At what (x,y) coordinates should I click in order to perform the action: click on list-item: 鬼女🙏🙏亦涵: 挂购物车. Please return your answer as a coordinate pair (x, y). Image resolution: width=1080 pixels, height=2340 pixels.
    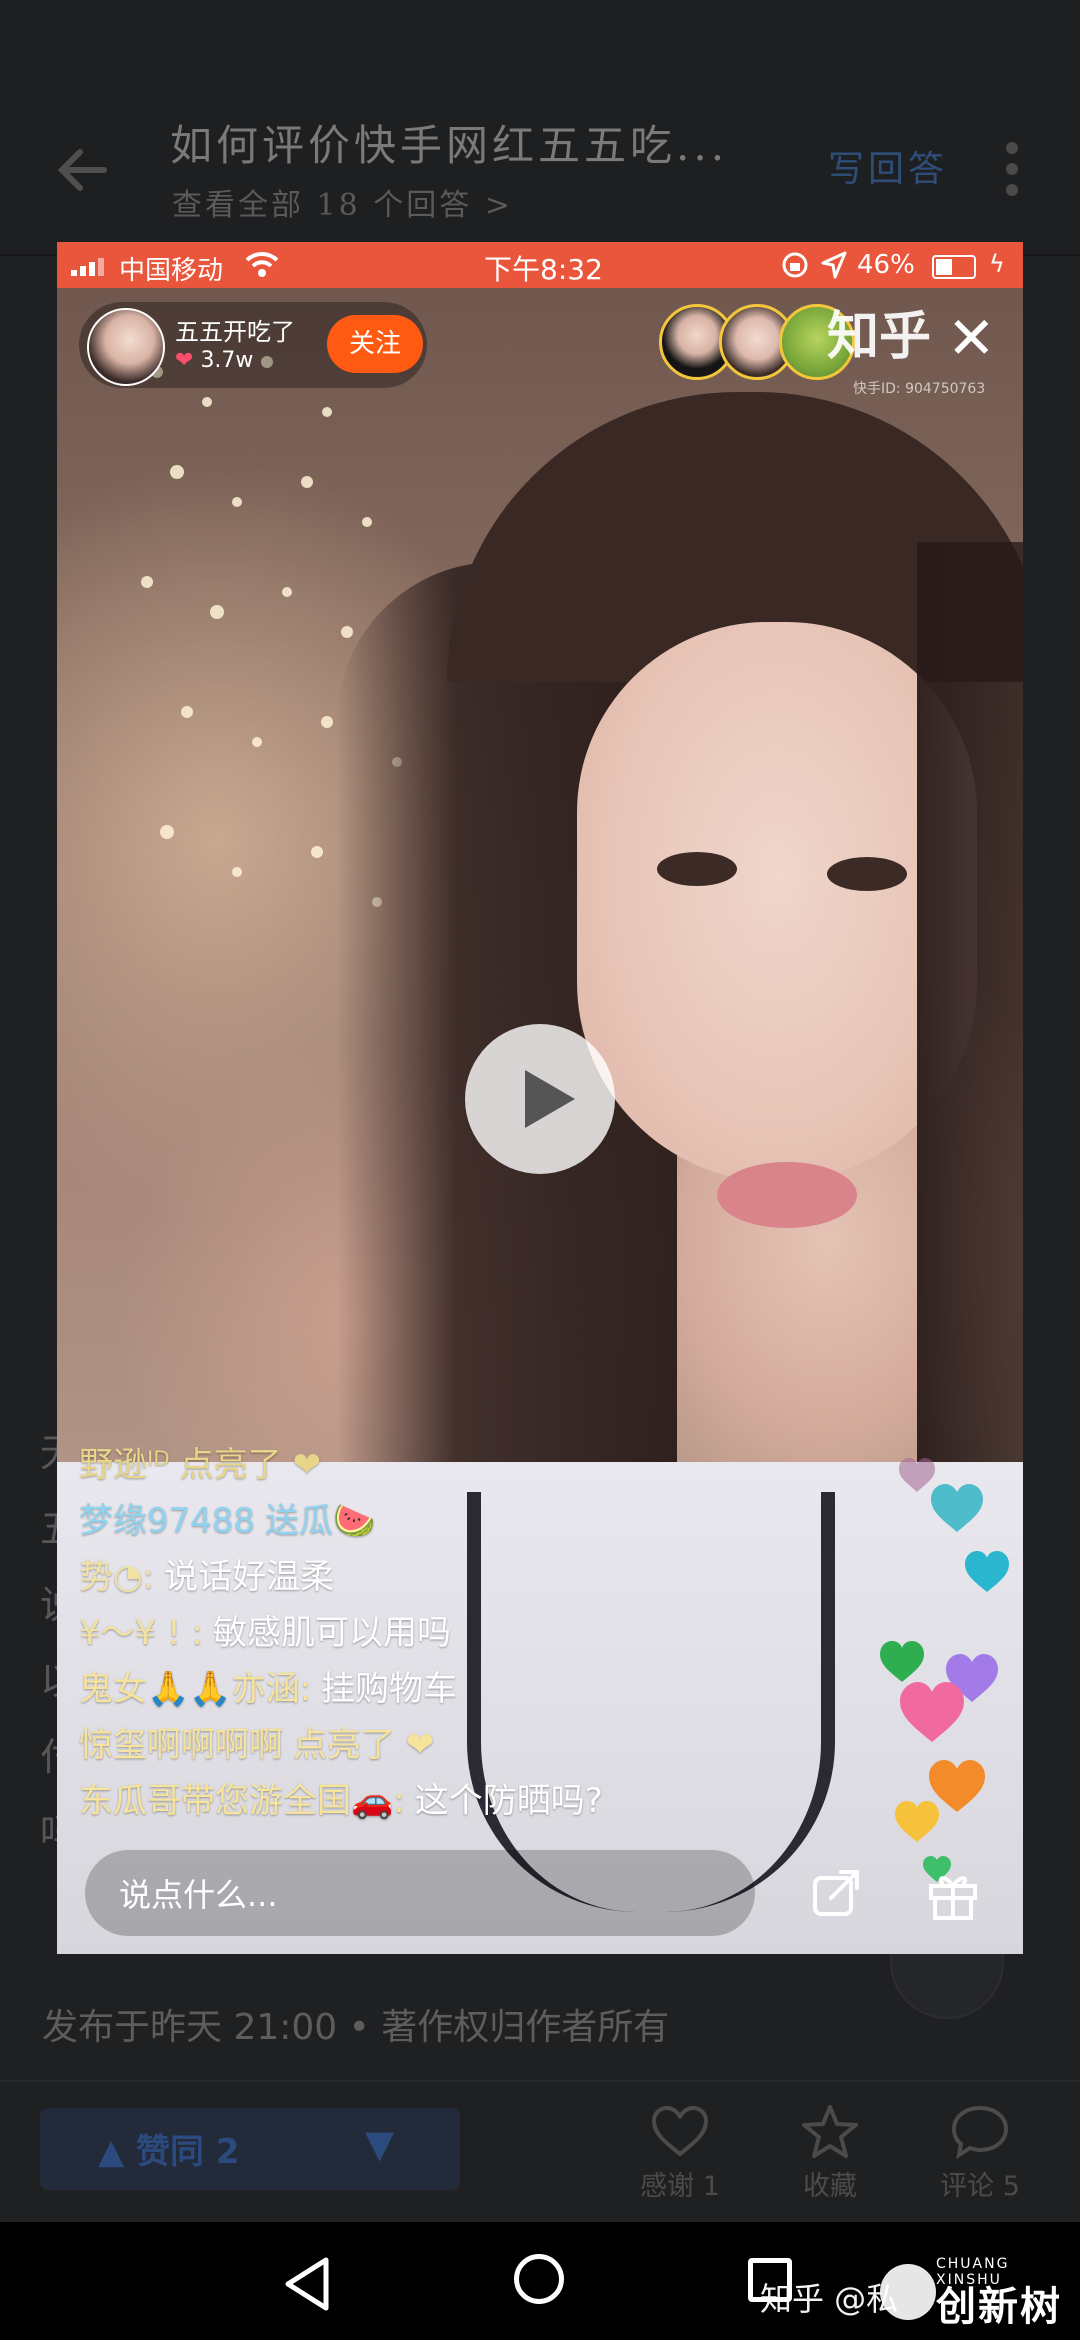
    Looking at the image, I should click on (429, 1689).